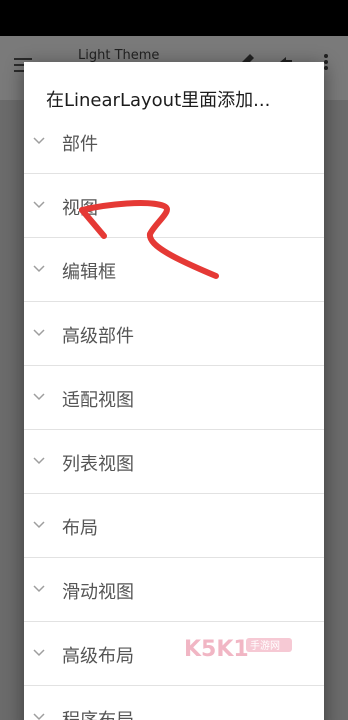 This screenshot has width=348, height=720. Describe the element at coordinates (98, 464) in the screenshot. I see `category-label: 列表视图` at that location.